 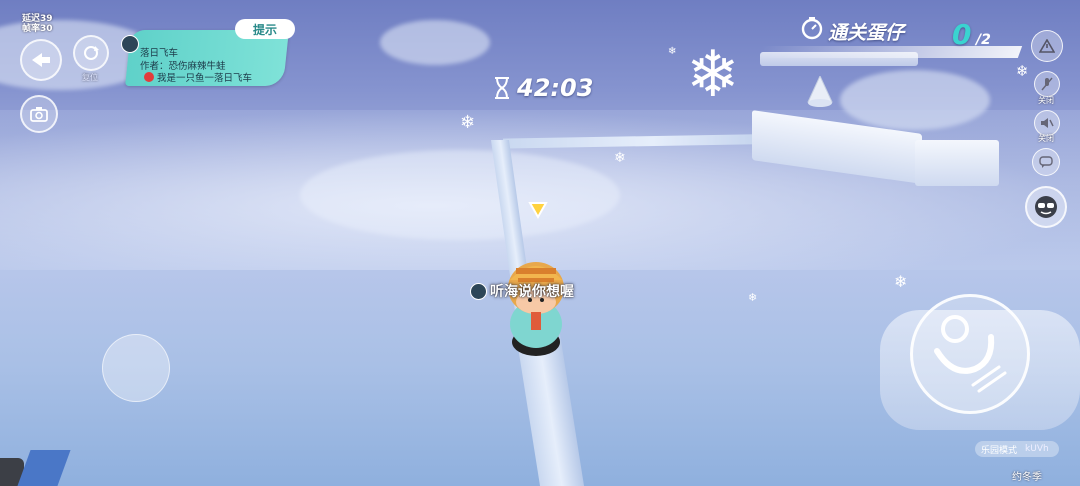 I want to click on reset-button, so click(x=91, y=53).